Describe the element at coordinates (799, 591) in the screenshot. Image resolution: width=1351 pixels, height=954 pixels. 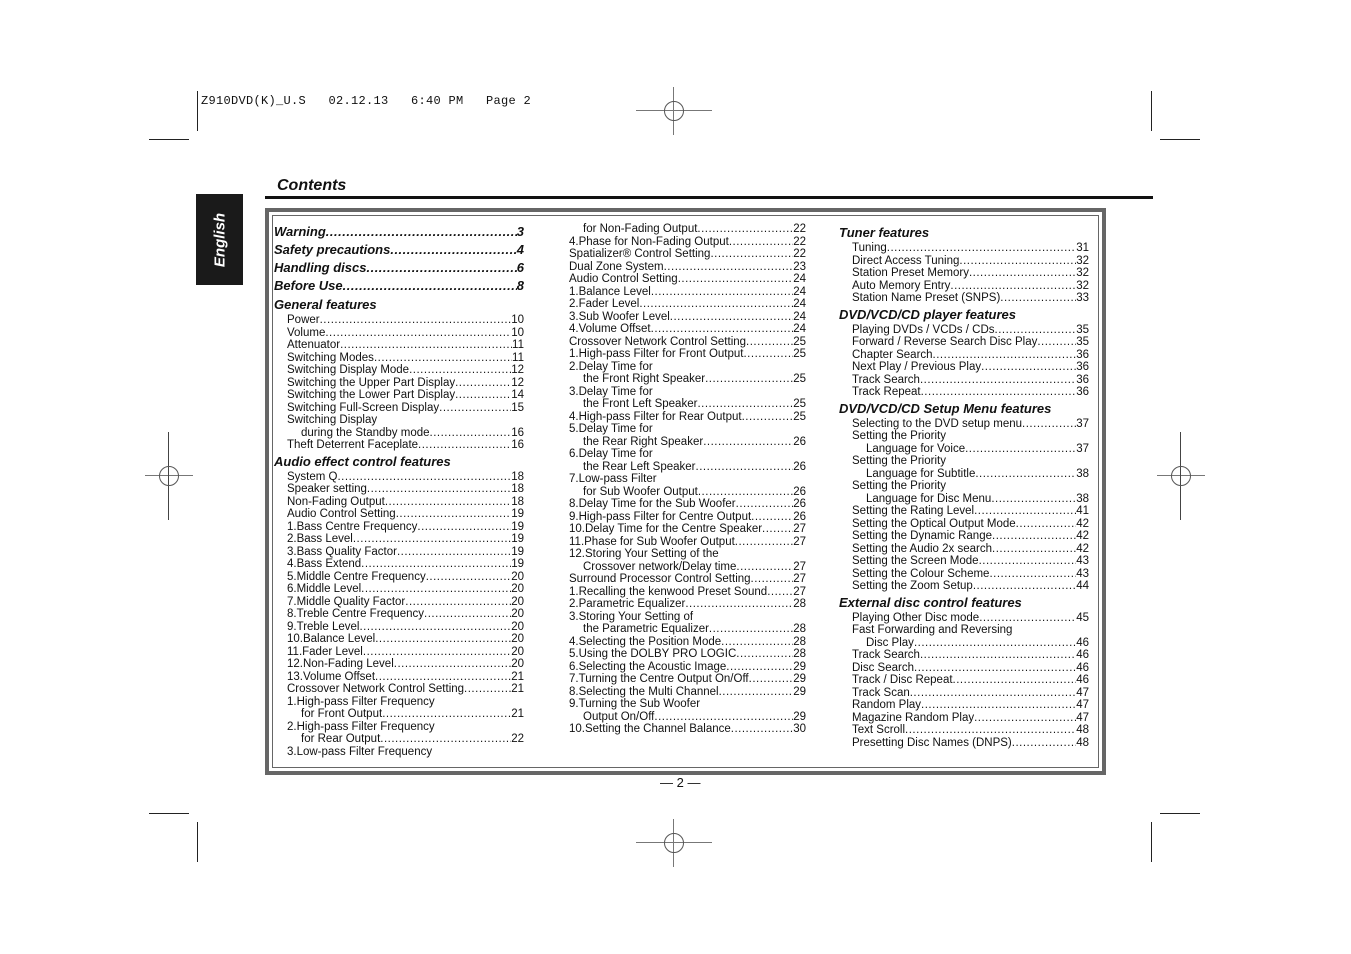
I see `toc-page-number: 27` at that location.